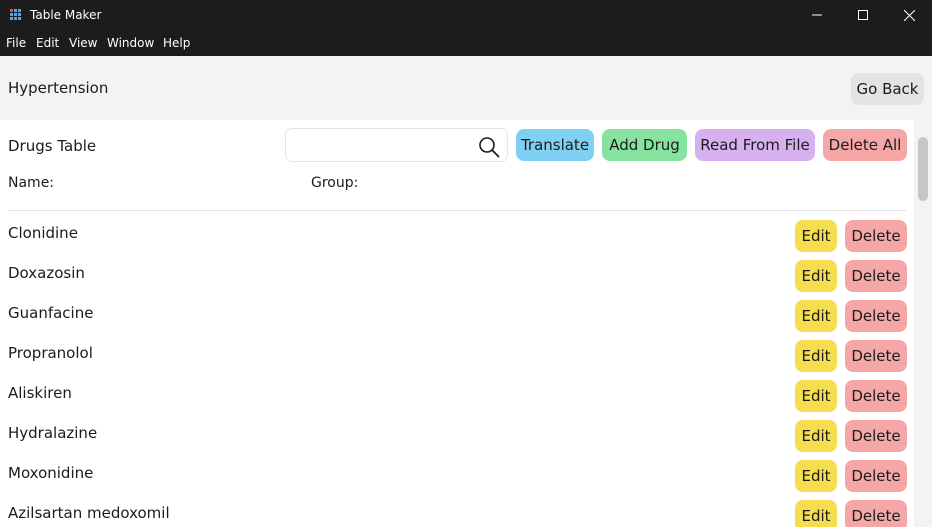 The height and width of the screenshot is (527, 932). What do you see at coordinates (555, 145) in the screenshot?
I see `translate-button: Translate` at bounding box center [555, 145].